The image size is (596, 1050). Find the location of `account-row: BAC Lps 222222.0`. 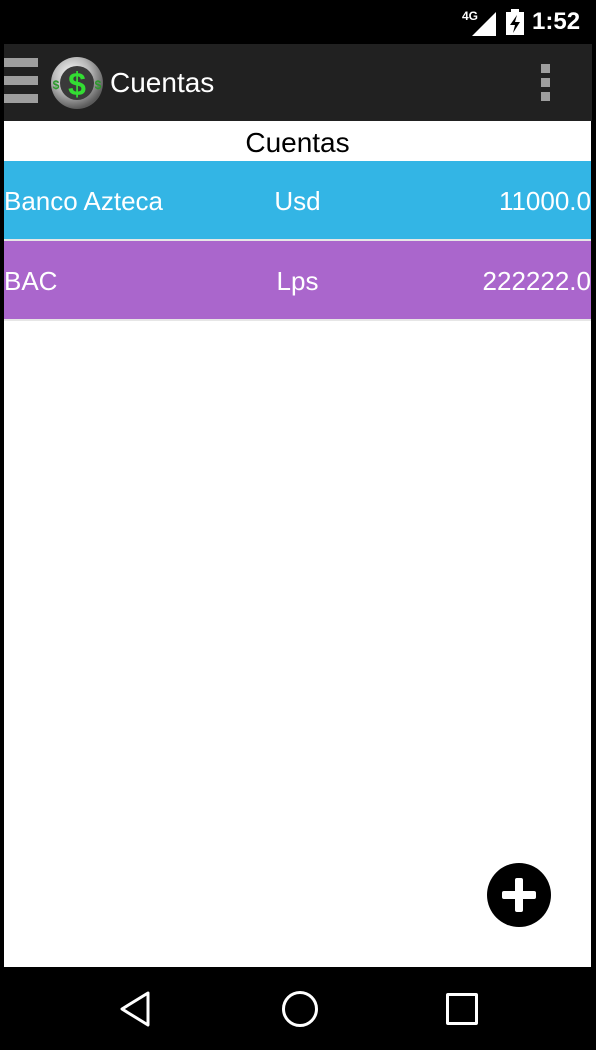

account-row: BAC Lps 222222.0 is located at coordinates (297, 280).